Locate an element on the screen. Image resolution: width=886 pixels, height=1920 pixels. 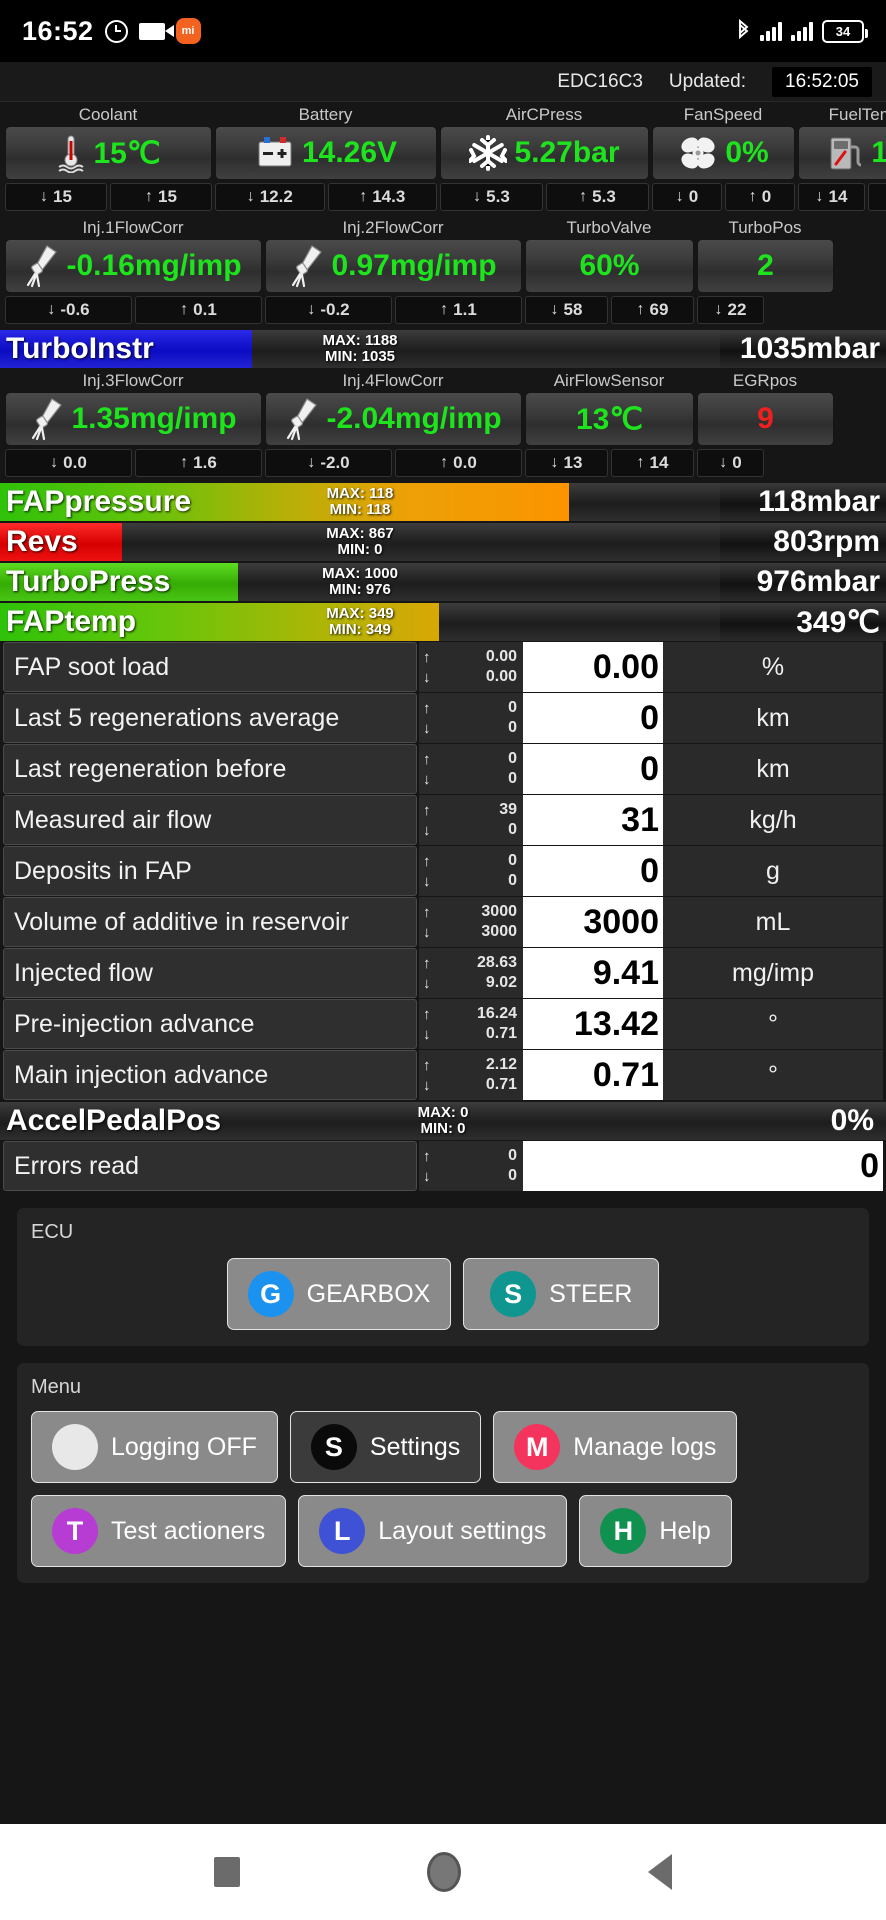
menu-button-help: H Help is located at coordinates (655, 1531).